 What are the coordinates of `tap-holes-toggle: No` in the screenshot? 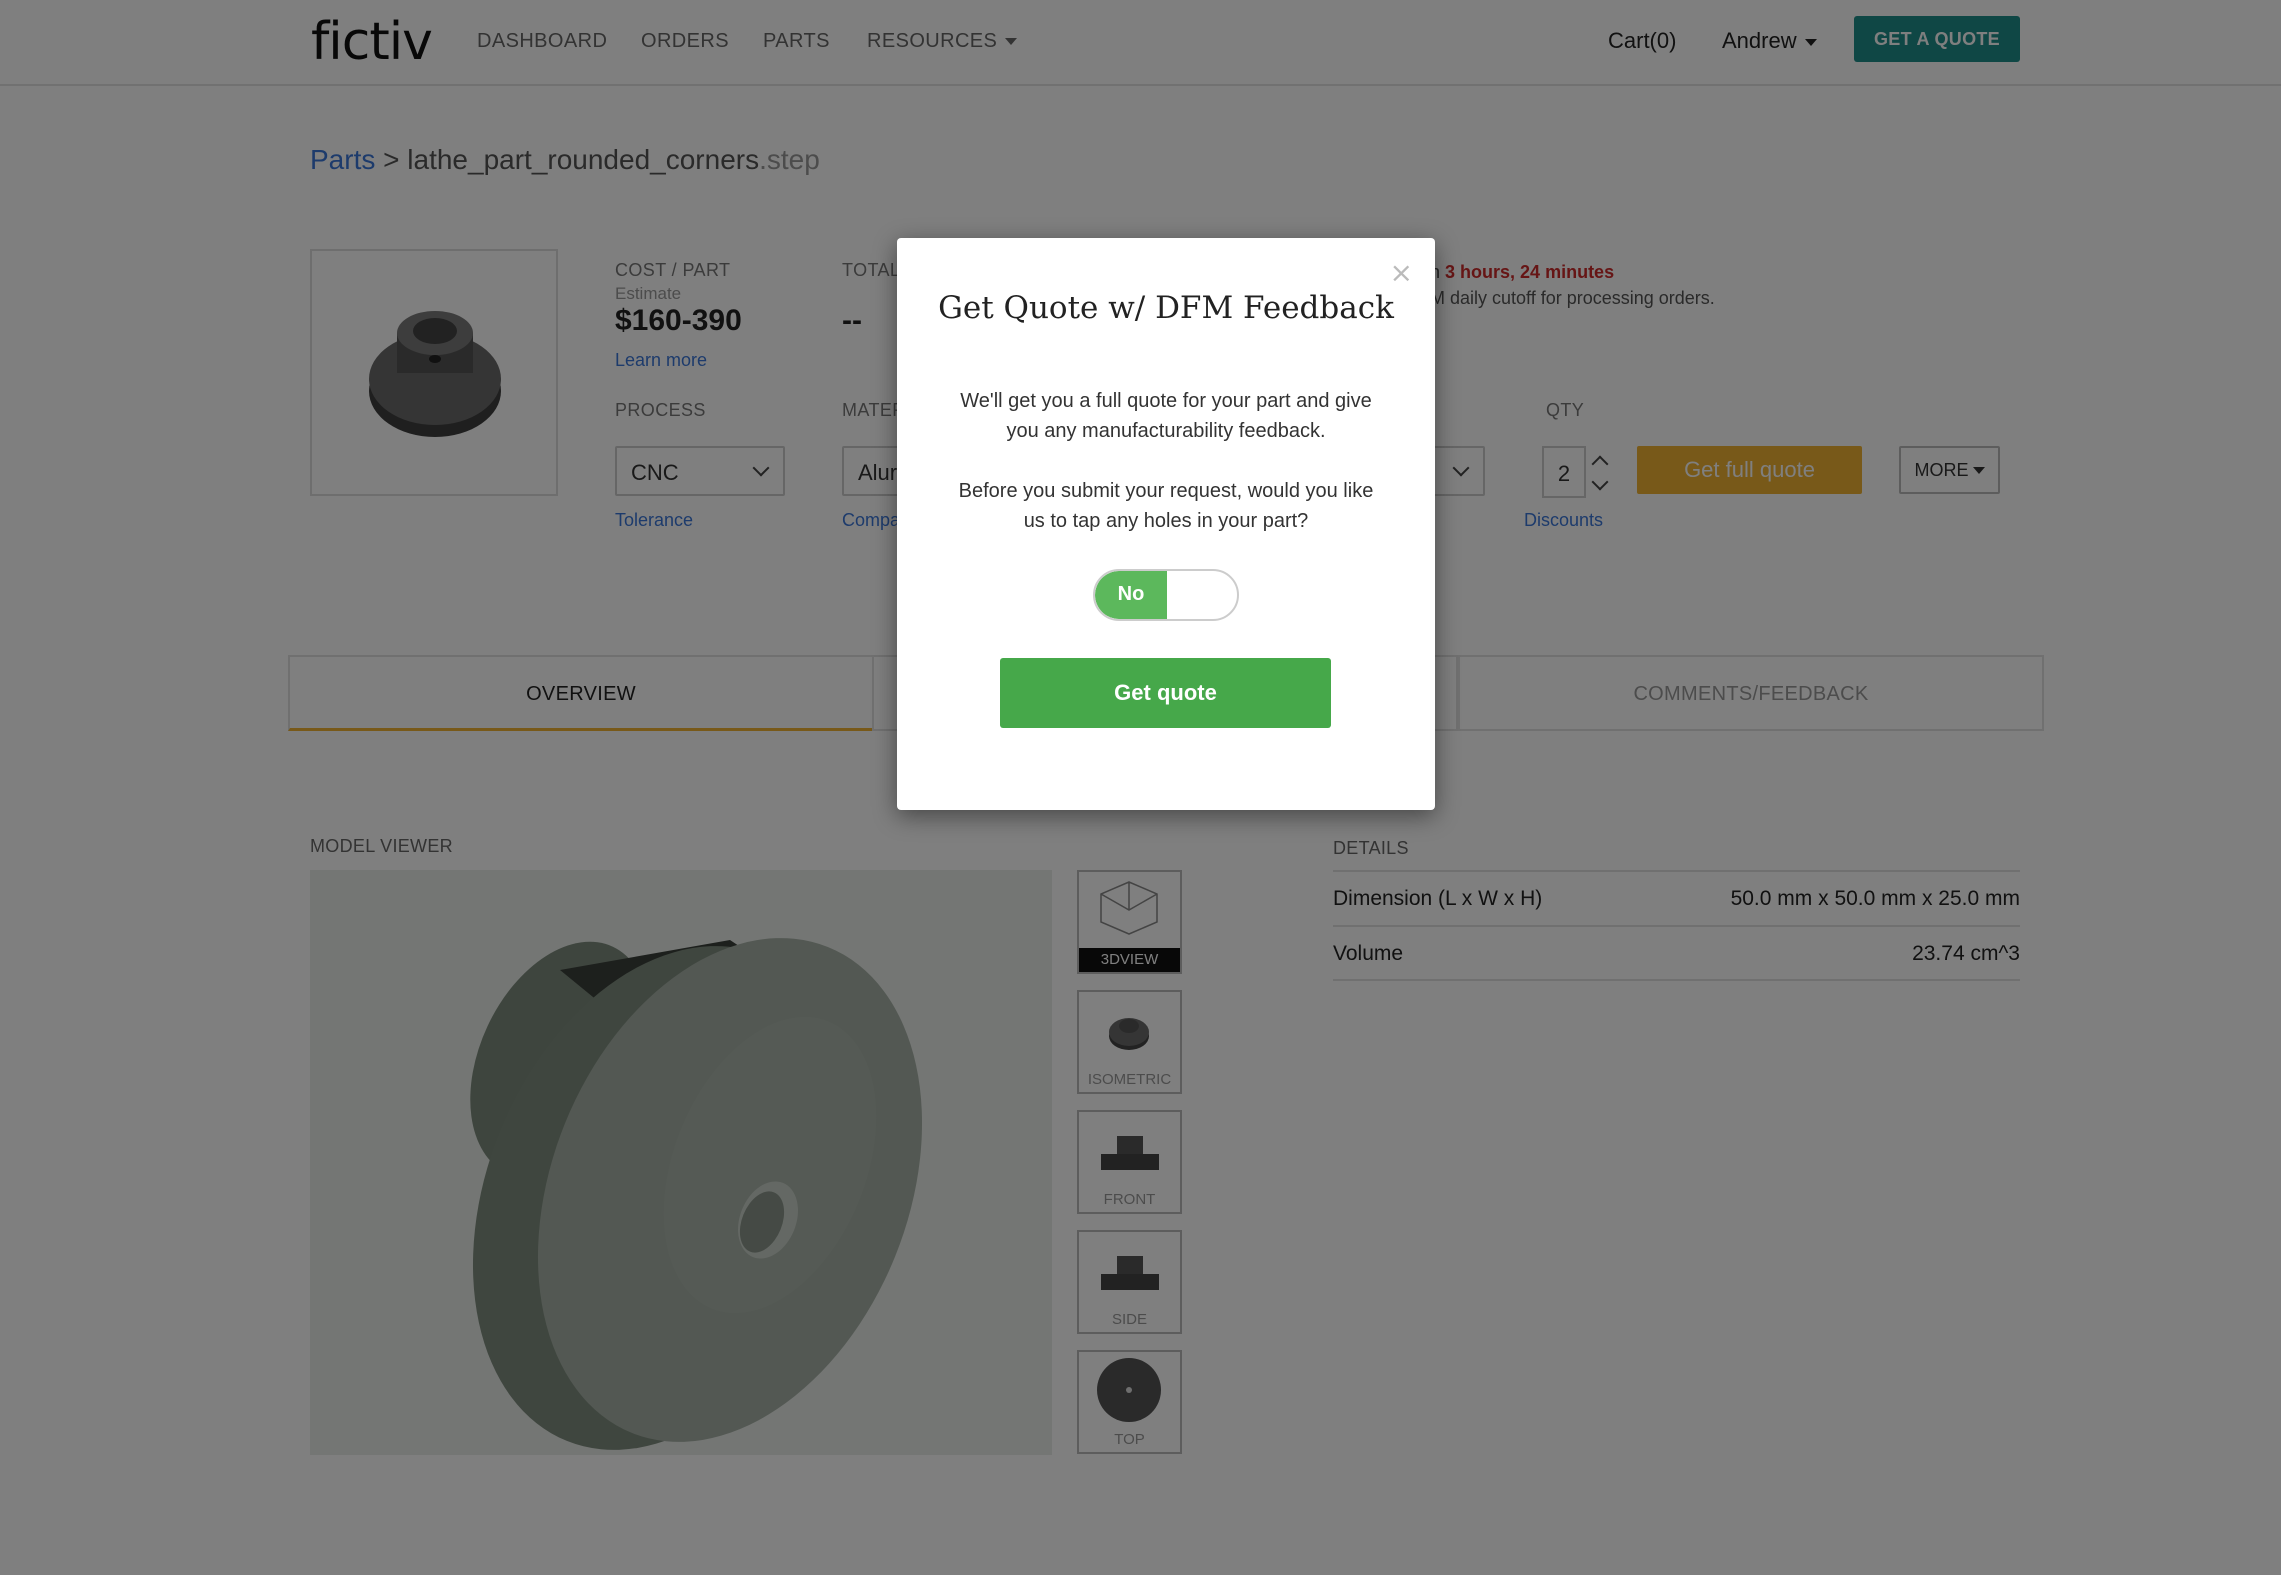 It's located at (1166, 595).